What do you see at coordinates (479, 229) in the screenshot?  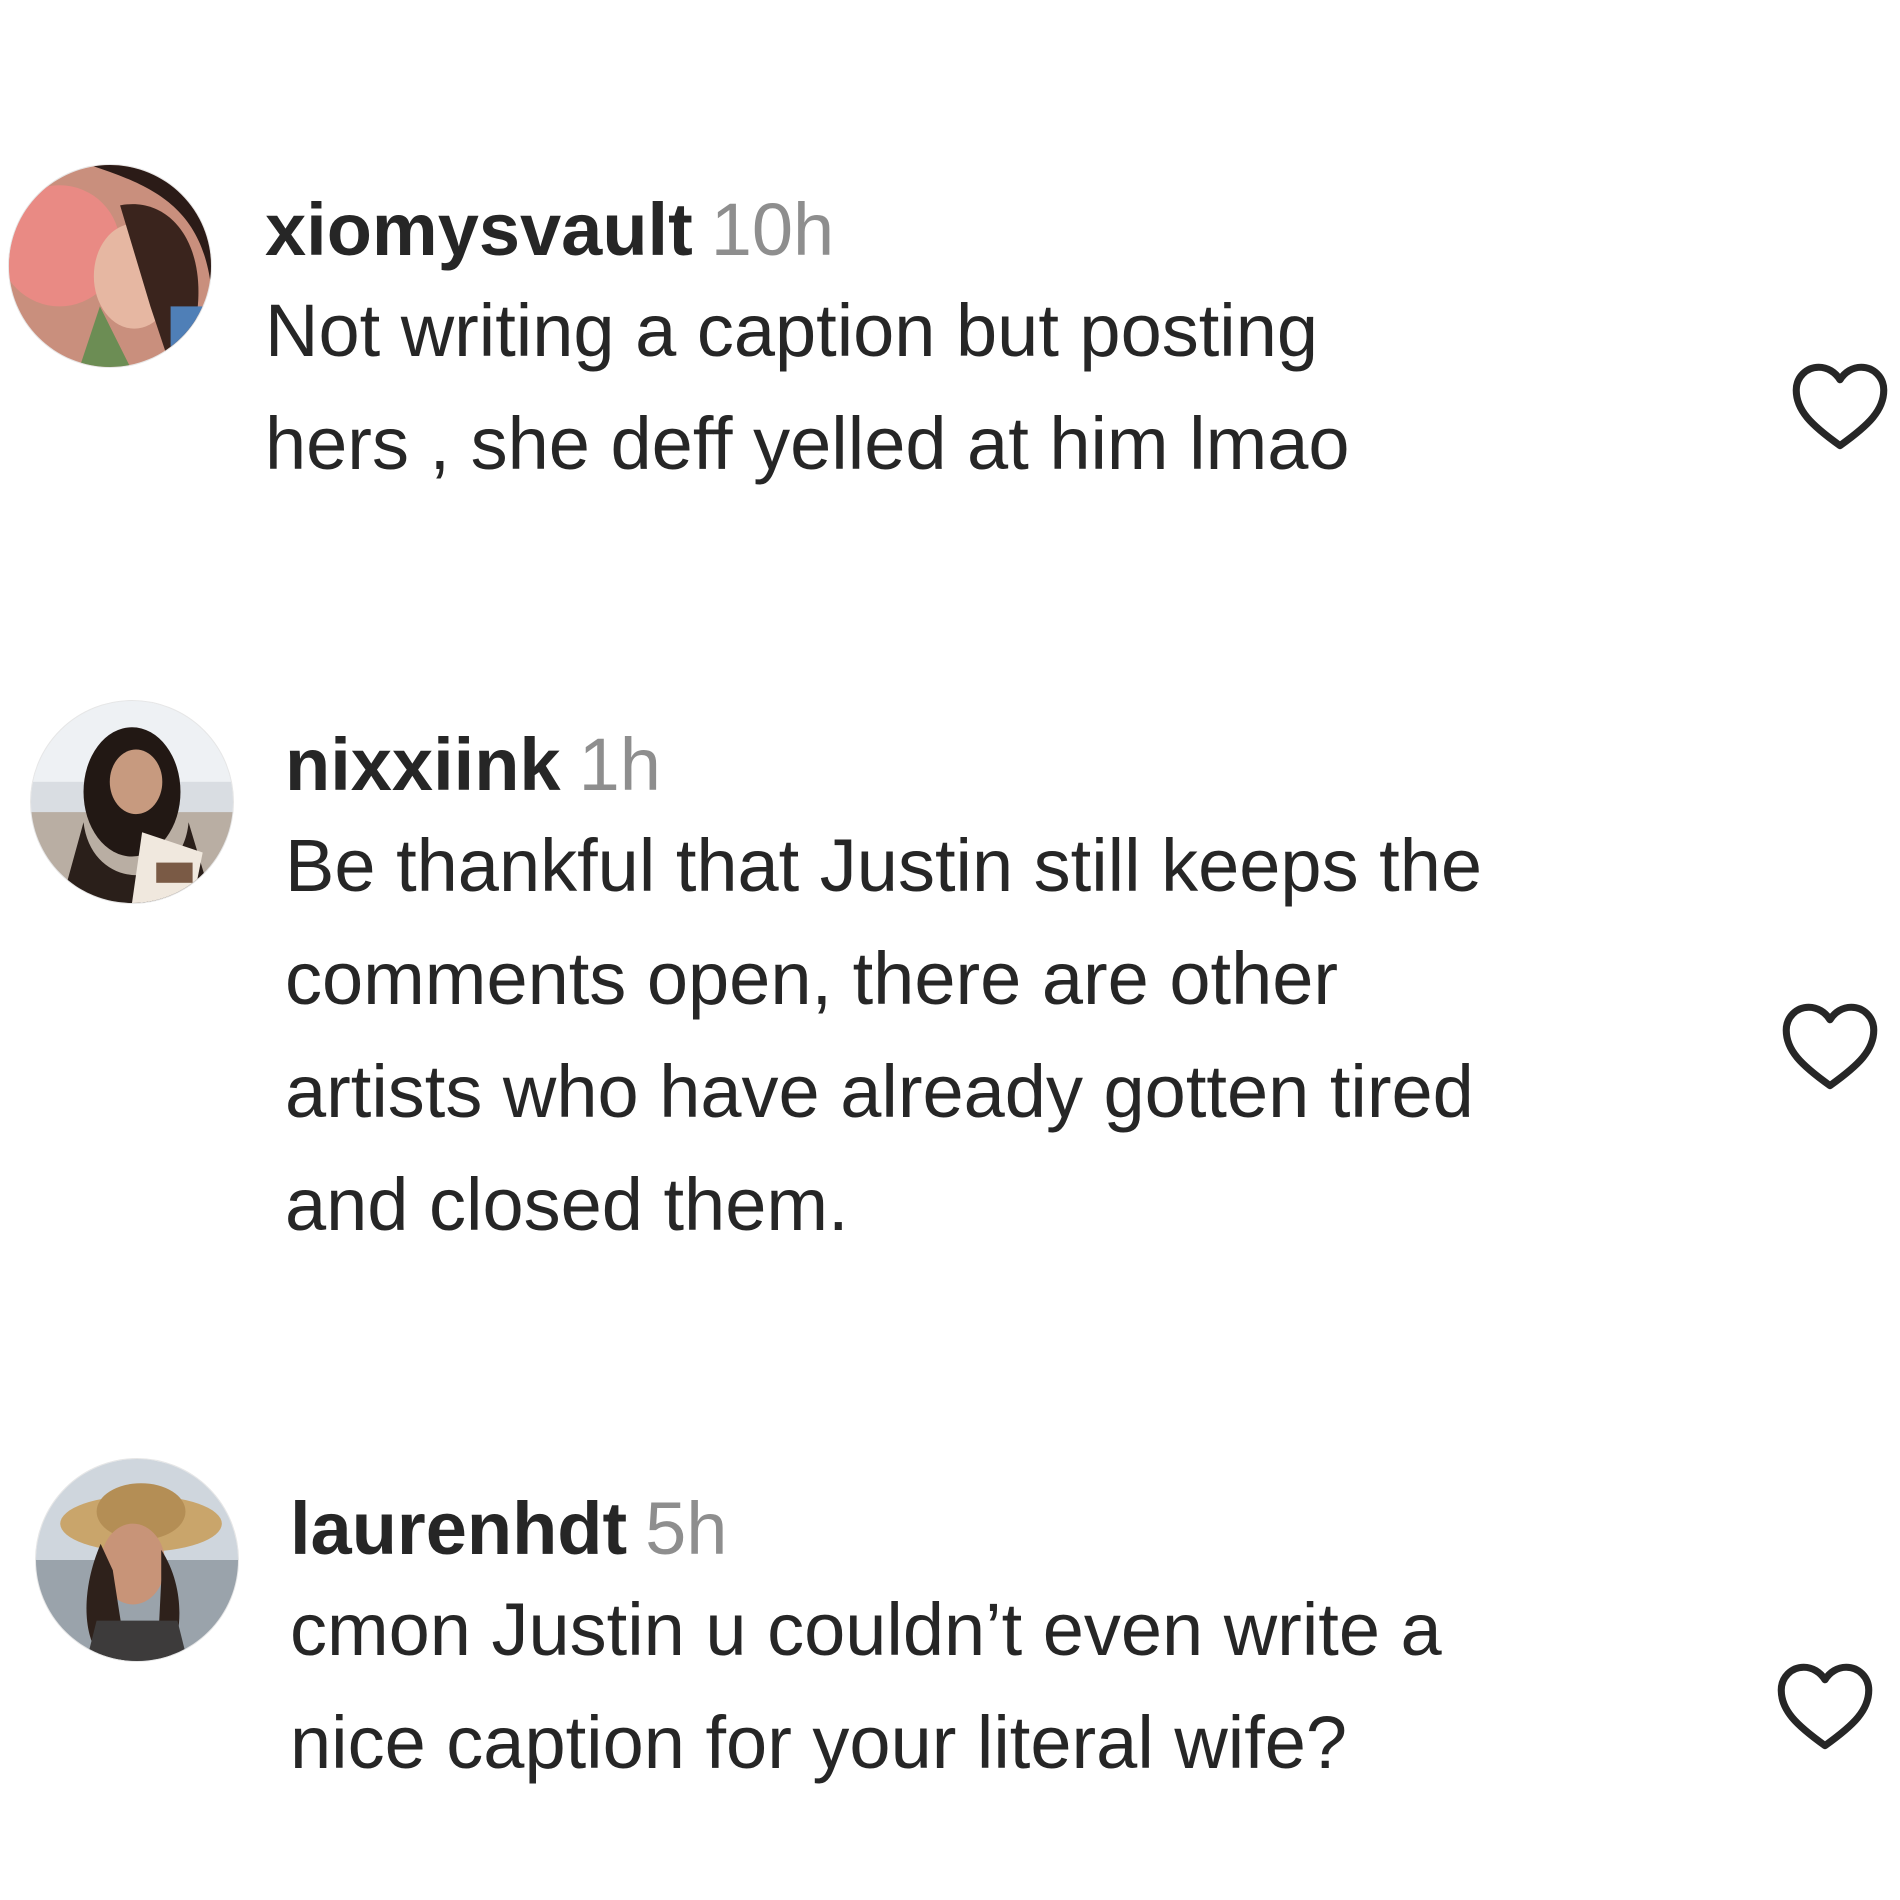 I see `comment-username: xiomysvault` at bounding box center [479, 229].